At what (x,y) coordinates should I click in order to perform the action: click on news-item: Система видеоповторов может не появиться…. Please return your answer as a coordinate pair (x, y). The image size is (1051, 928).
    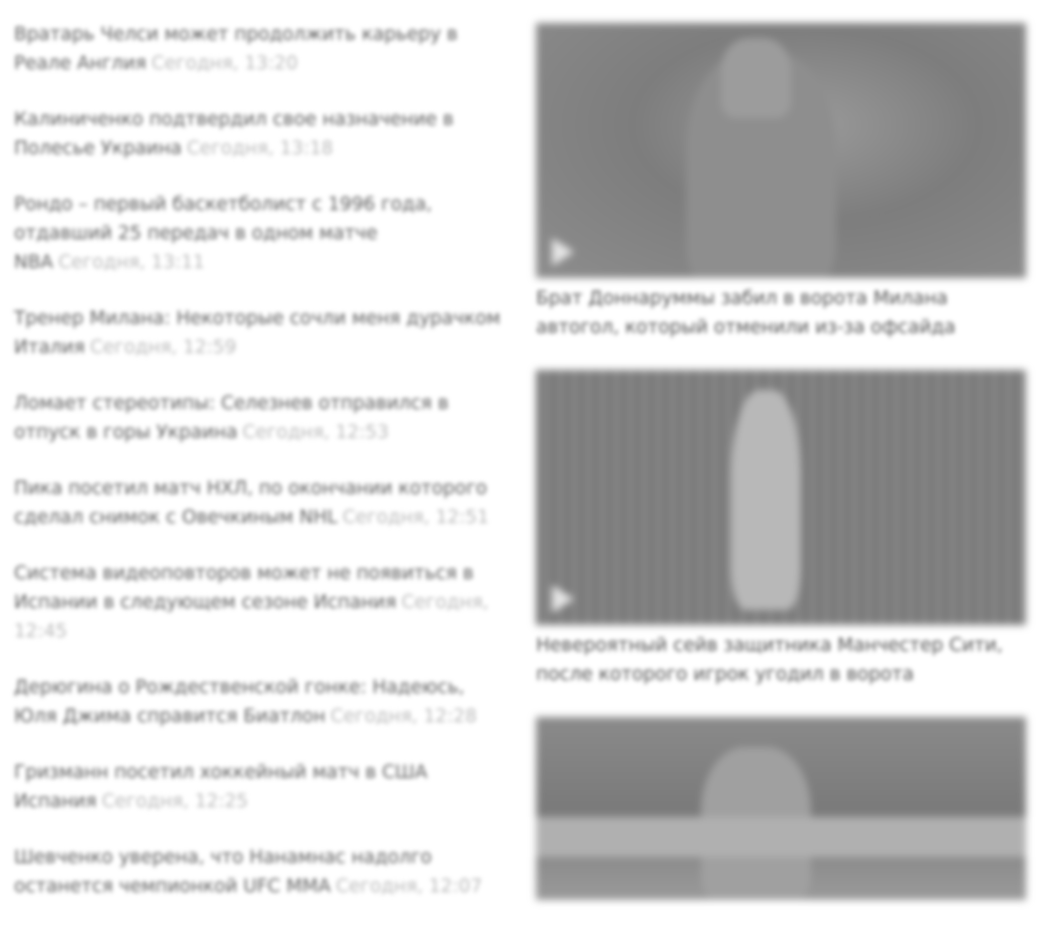
    Looking at the image, I should click on (262, 602).